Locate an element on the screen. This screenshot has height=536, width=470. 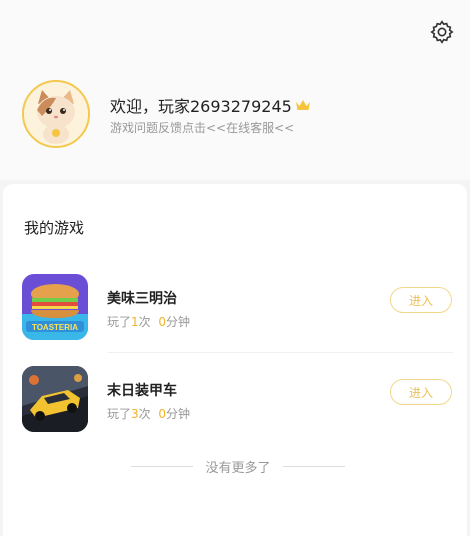
no-more-indicator: 没有更多了 is located at coordinates (238, 466).